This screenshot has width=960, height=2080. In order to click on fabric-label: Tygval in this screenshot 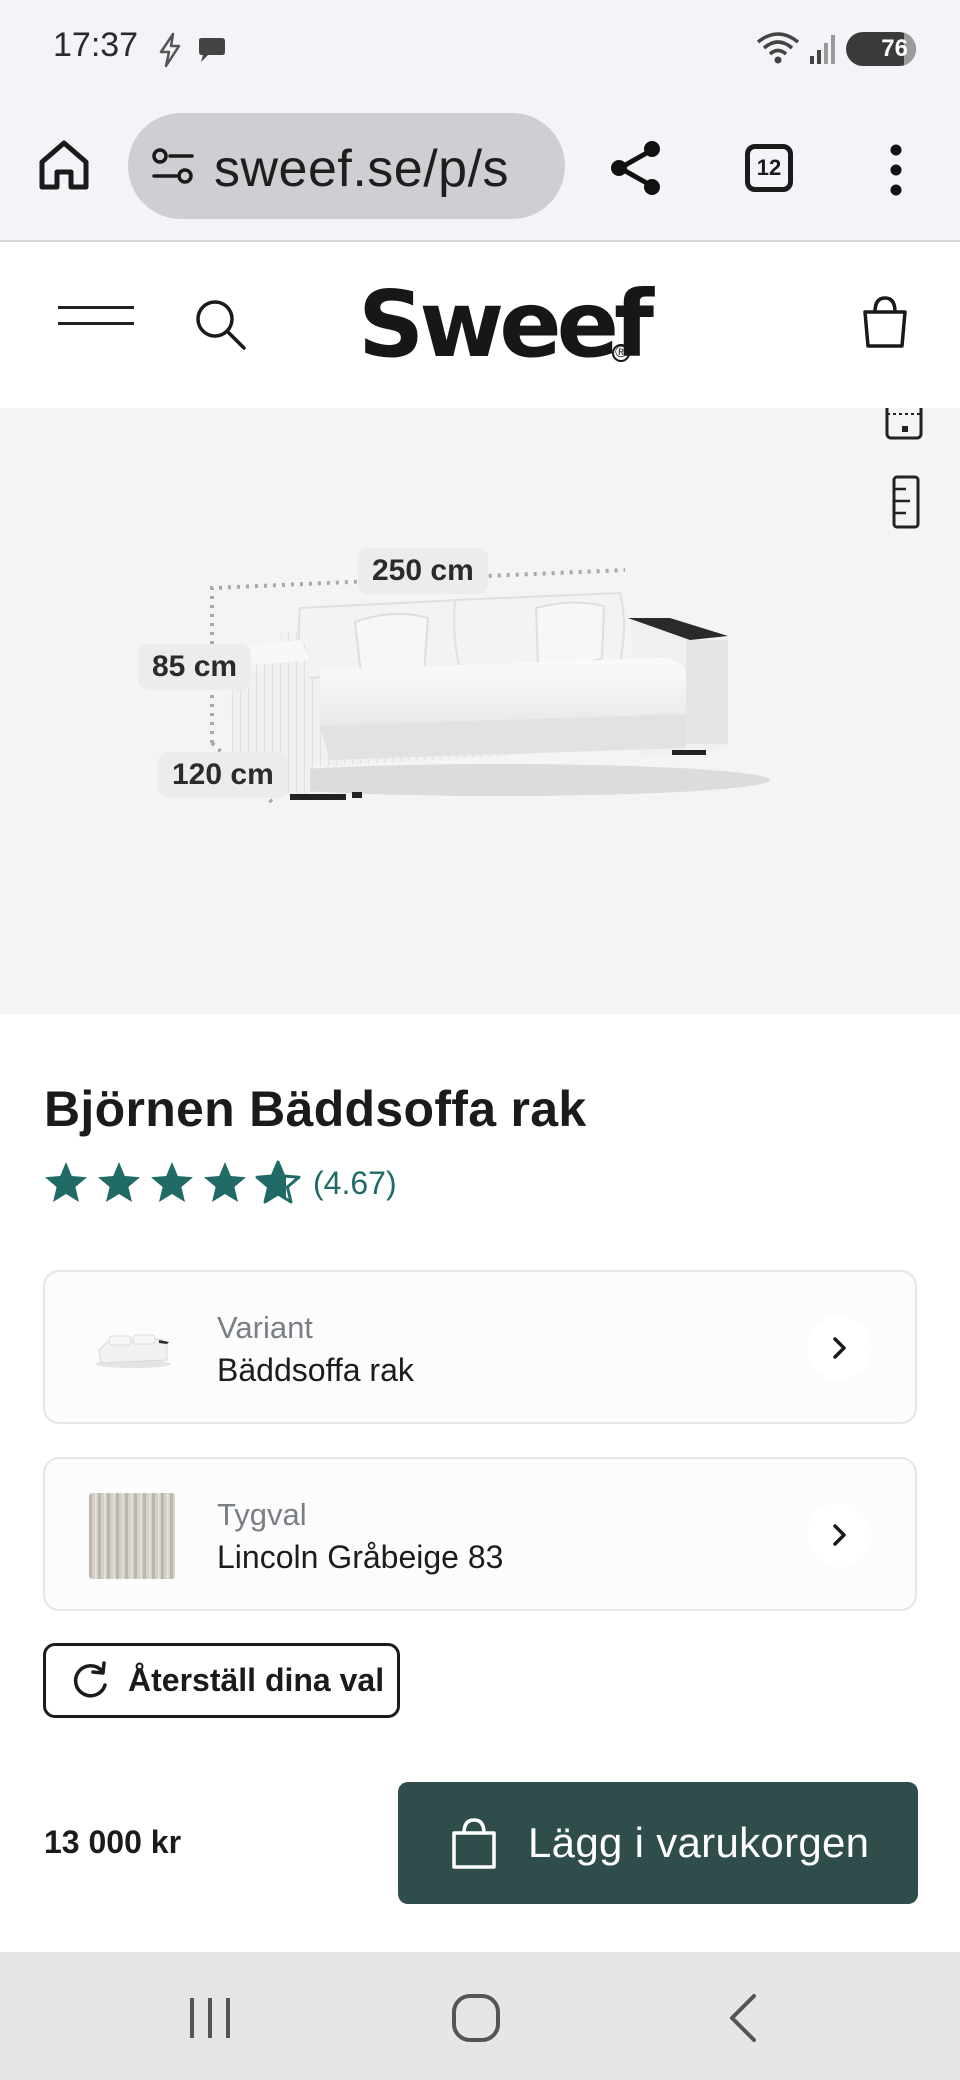, I will do `click(262, 1514)`.